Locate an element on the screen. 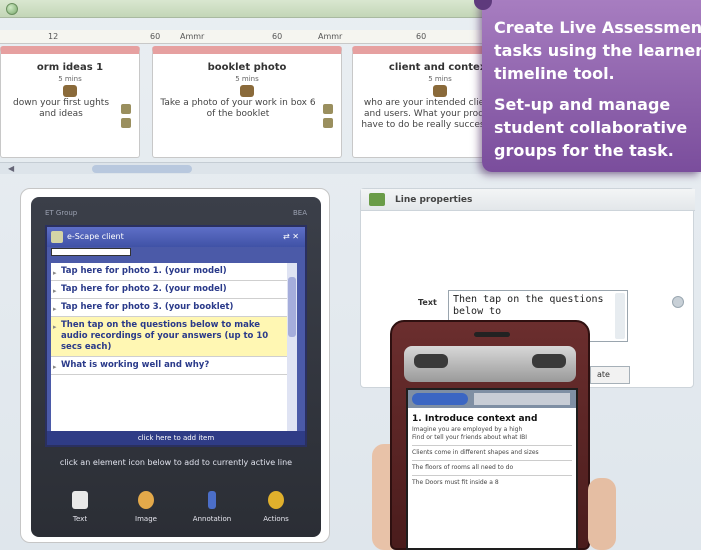  line-text-value: Then tap on the questions below to is located at coordinates (528, 305).